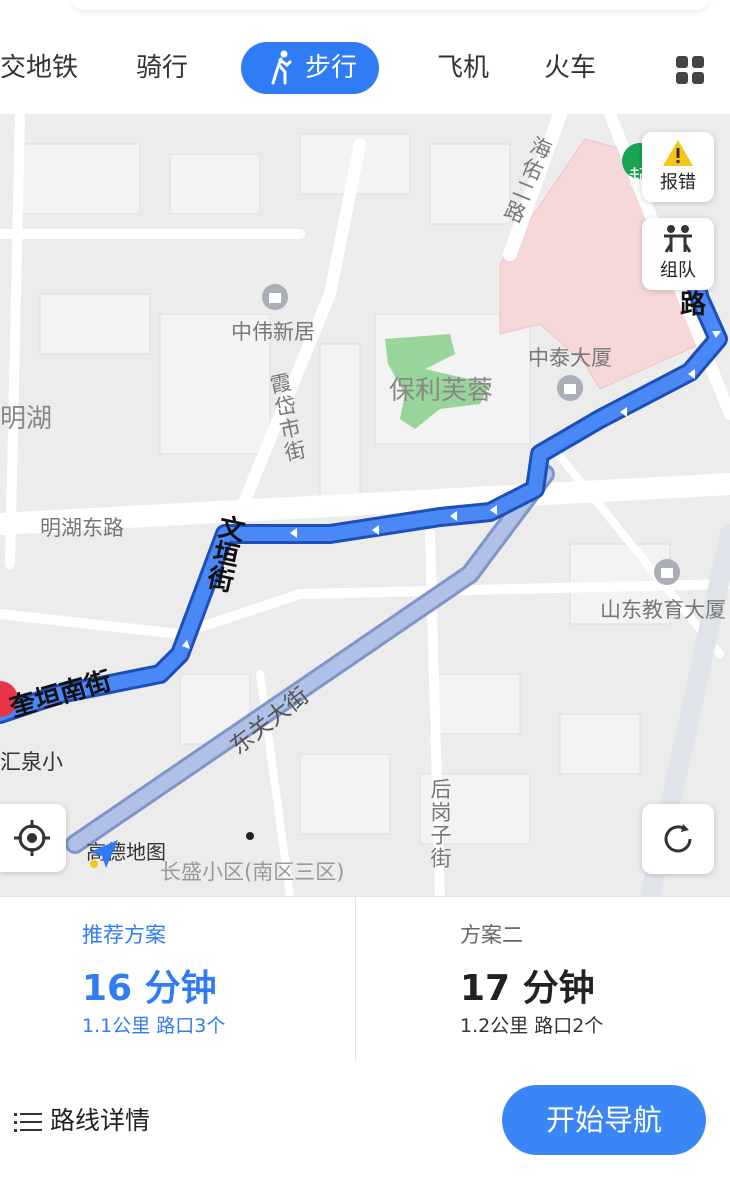 The width and height of the screenshot is (730, 1180). I want to click on route-details-label: 路线详情, so click(100, 1120).